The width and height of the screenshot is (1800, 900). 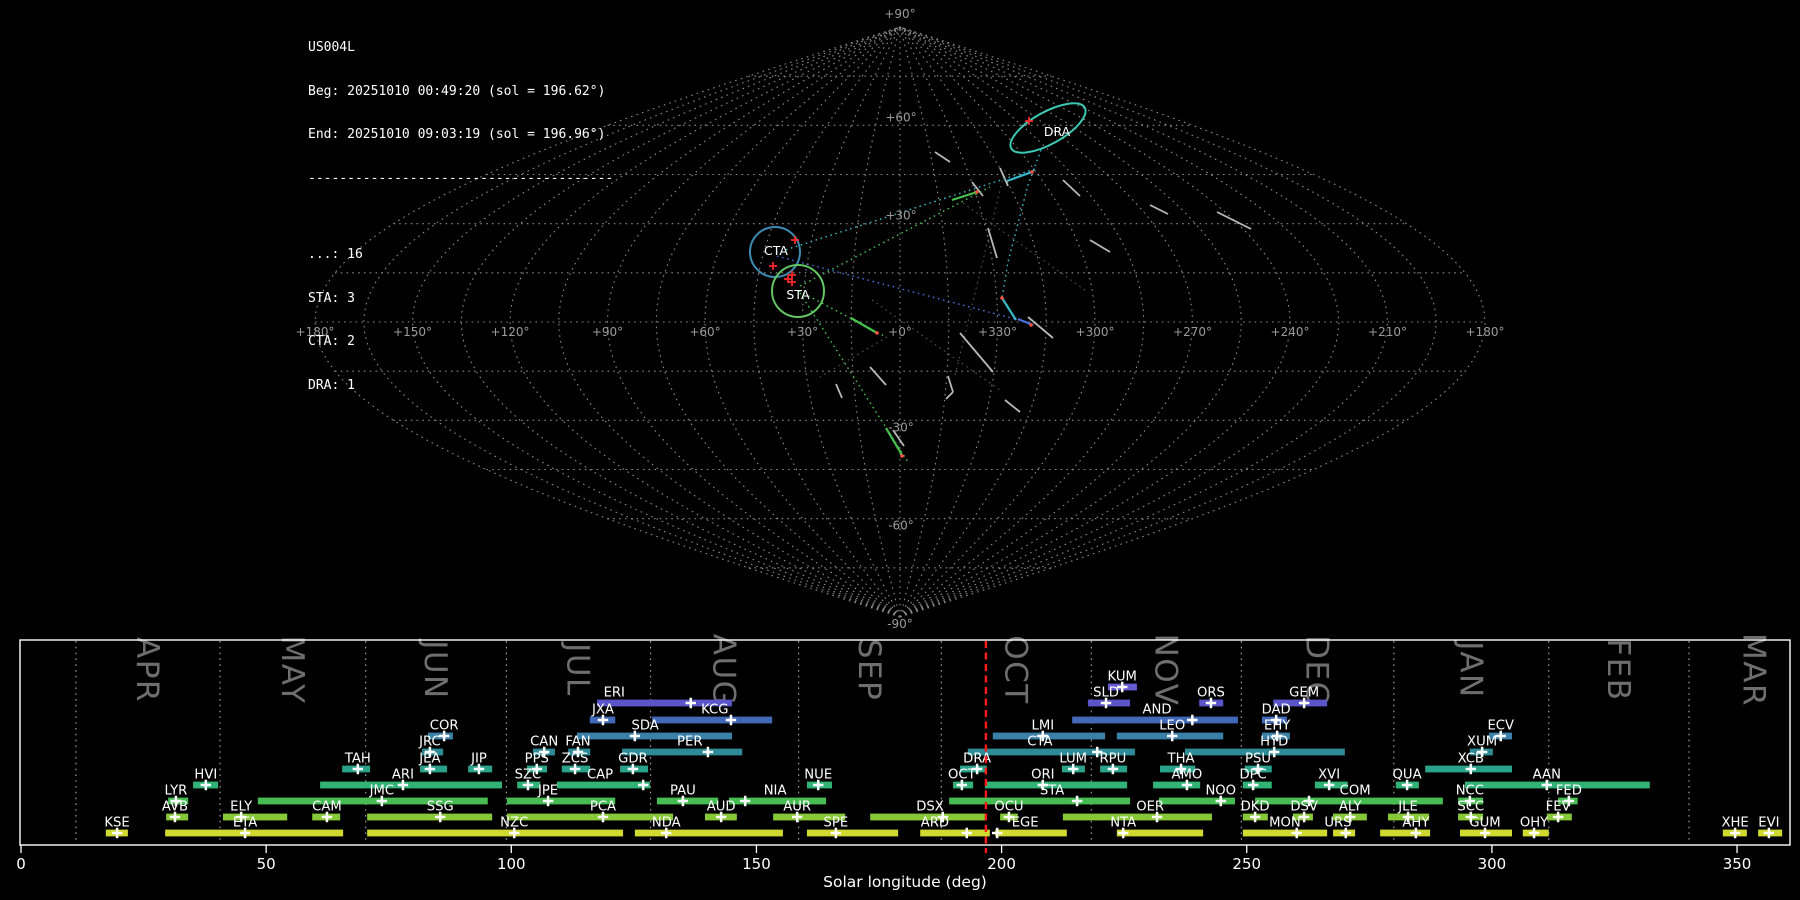 I want to click on shower-code-label: AND, so click(x=1157, y=710).